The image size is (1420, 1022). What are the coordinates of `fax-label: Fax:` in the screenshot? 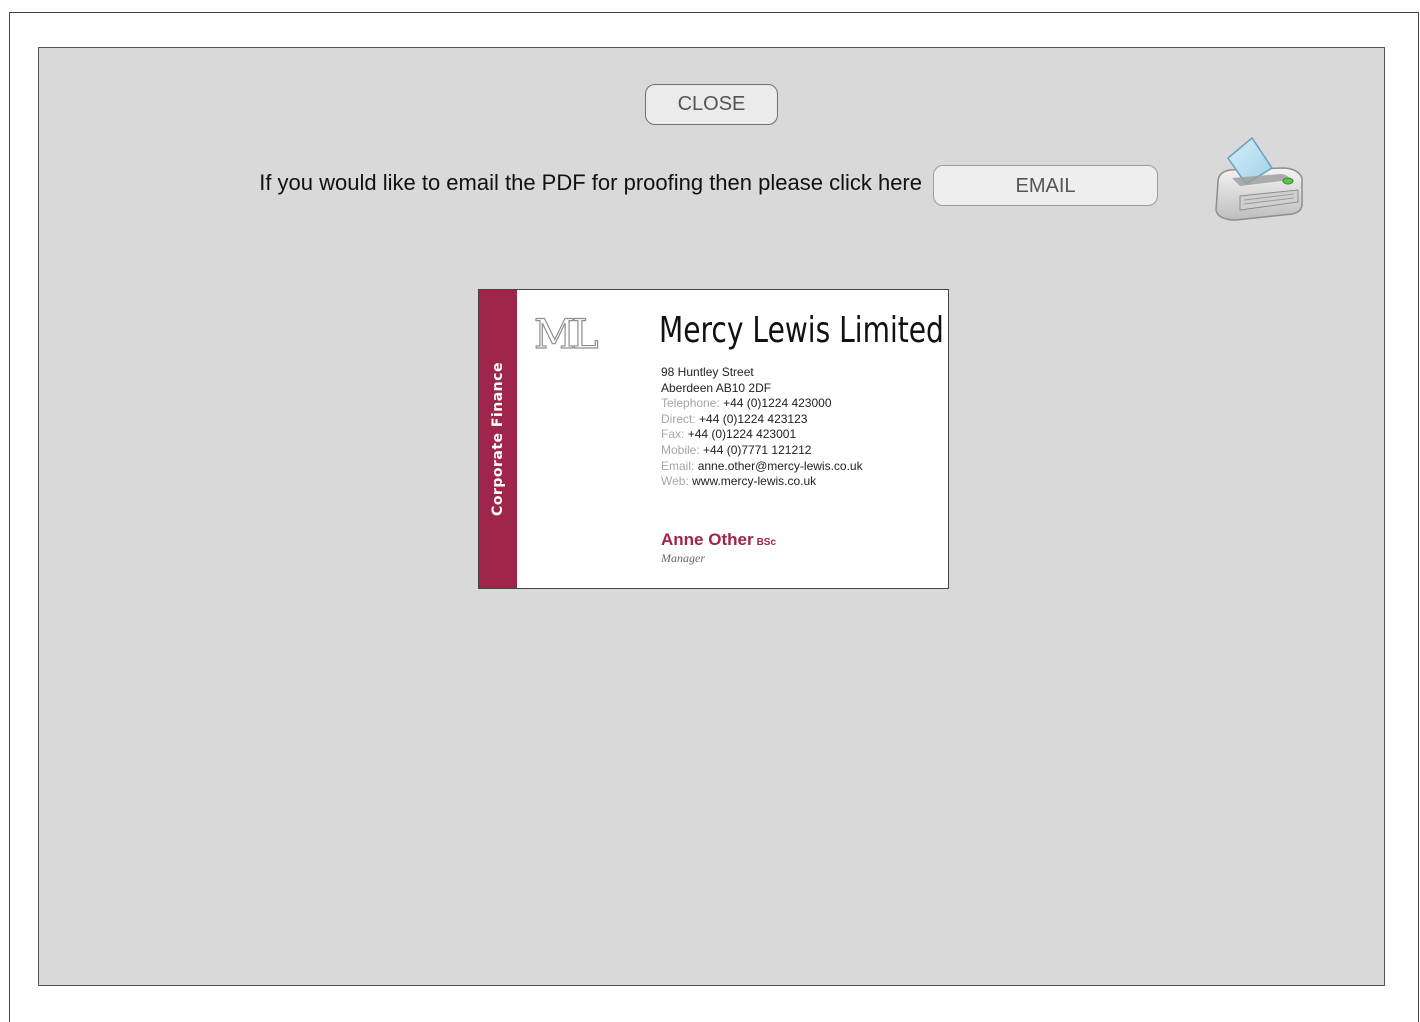 It's located at (673, 434).